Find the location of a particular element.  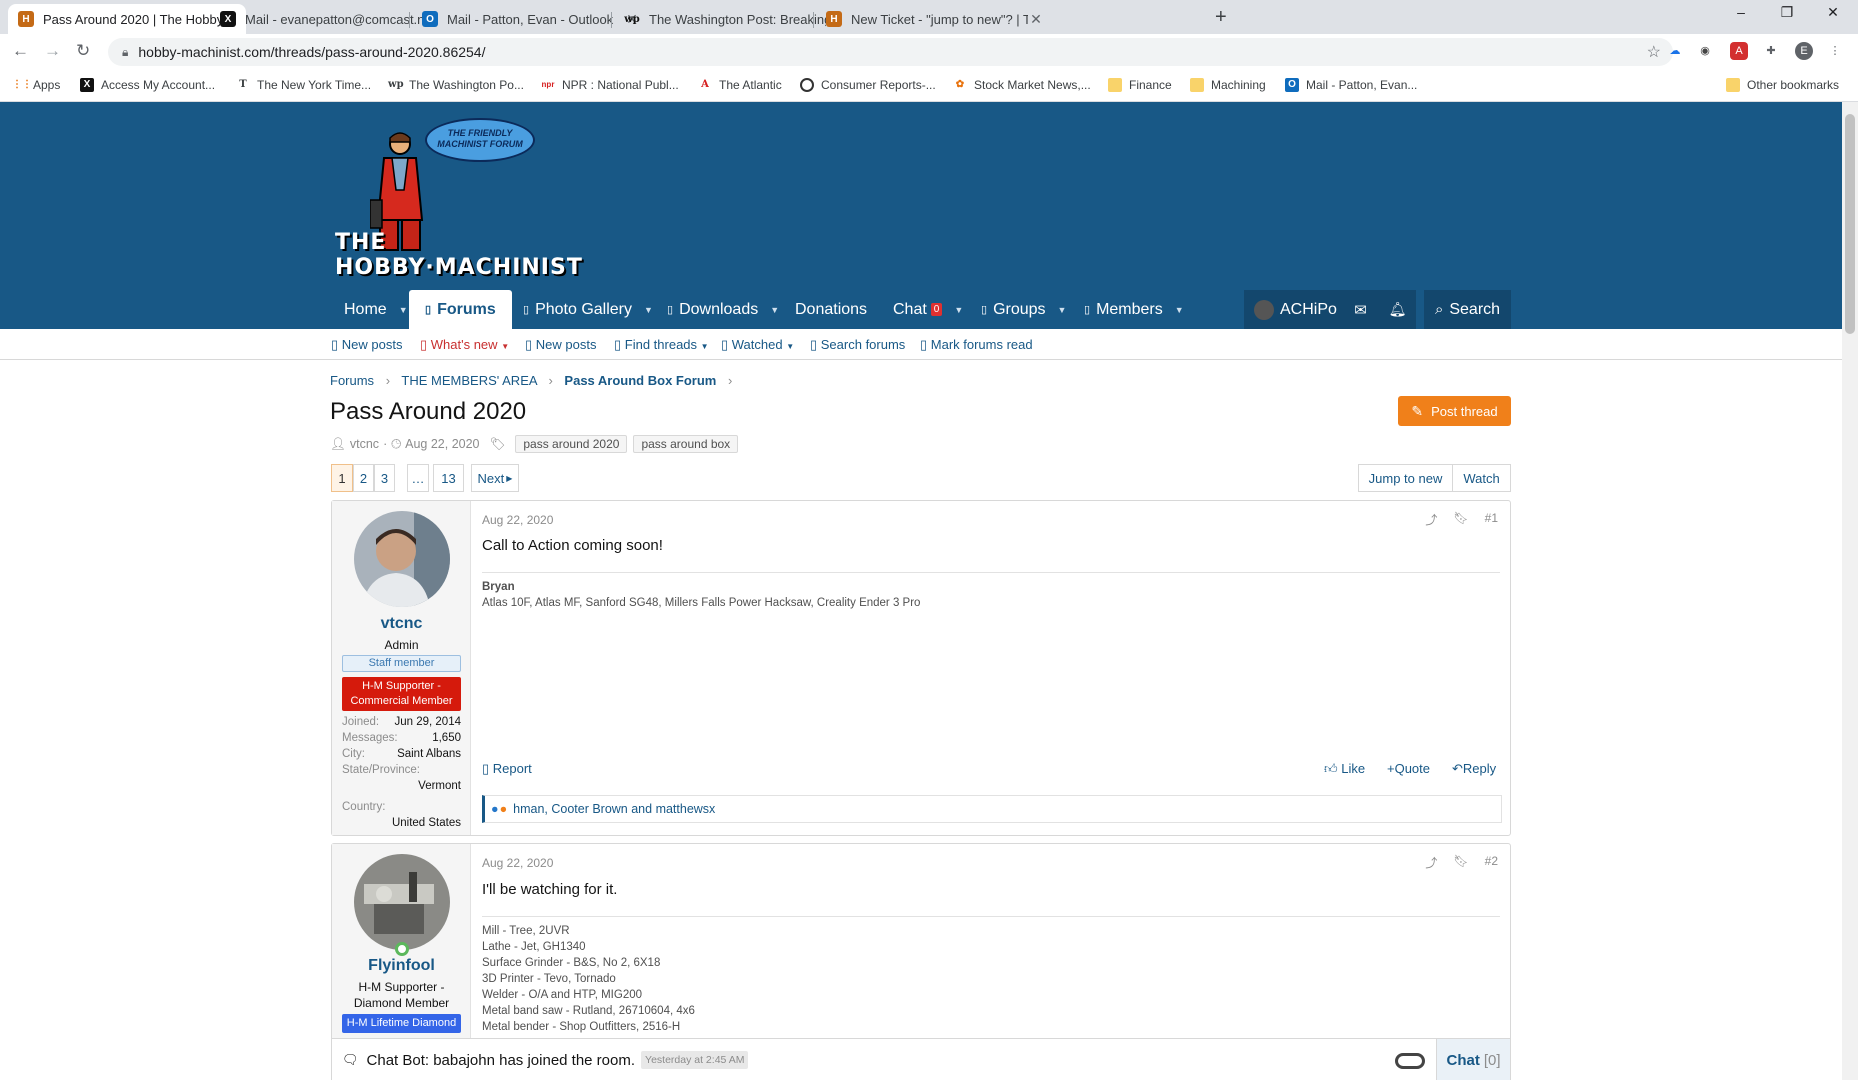

bookmark-apps: ⋮⋮ Apps is located at coordinates (36, 85).